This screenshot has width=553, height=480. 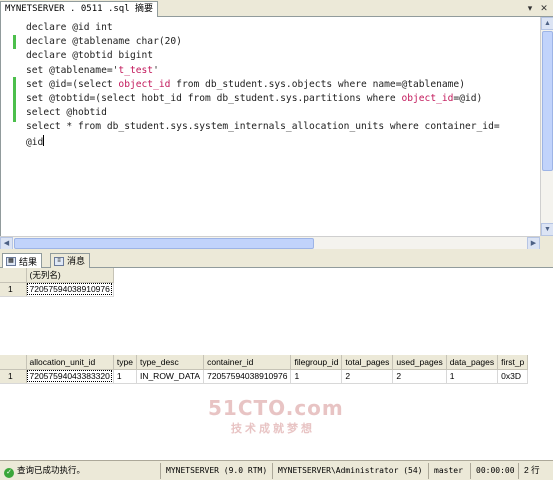 I want to click on column-header: container_id, so click(x=247, y=362).